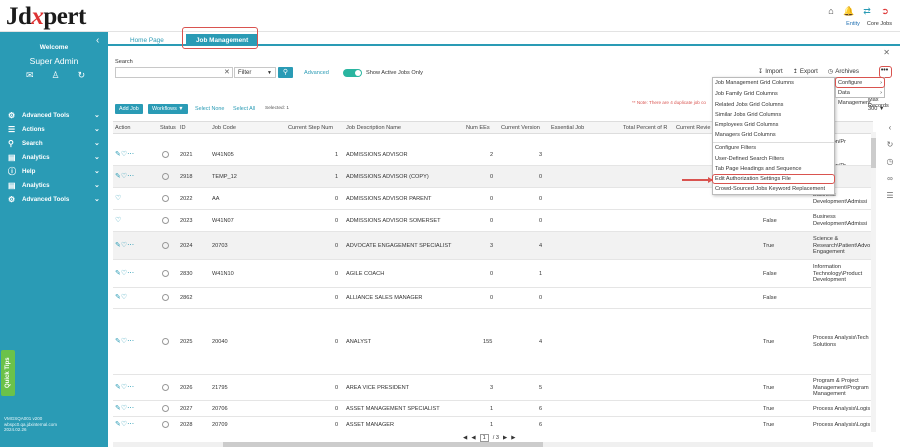 The width and height of the screenshot is (900, 447). What do you see at coordinates (310, 128) in the screenshot?
I see `col-current-step: Current Step Num` at bounding box center [310, 128].